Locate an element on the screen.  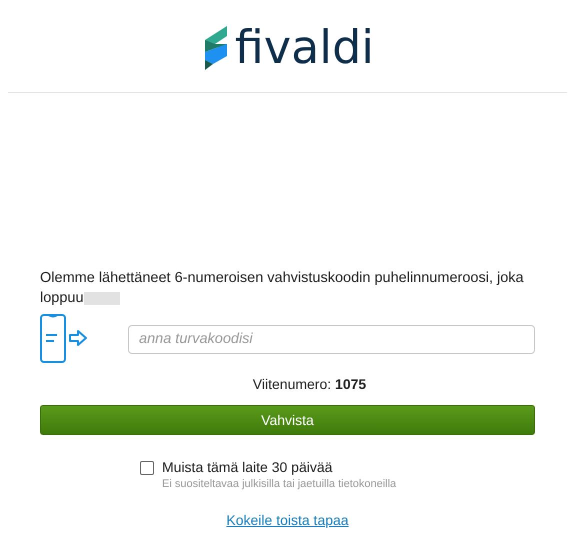
try-another-way-link: Kokeile toista tapaa is located at coordinates (287, 520).